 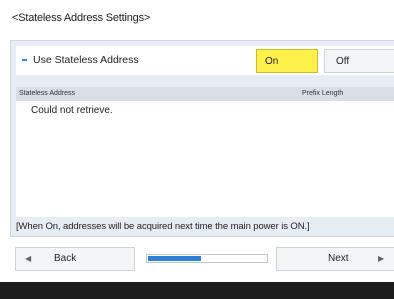 I want to click on back-button: ◀ Back, so click(x=75, y=259).